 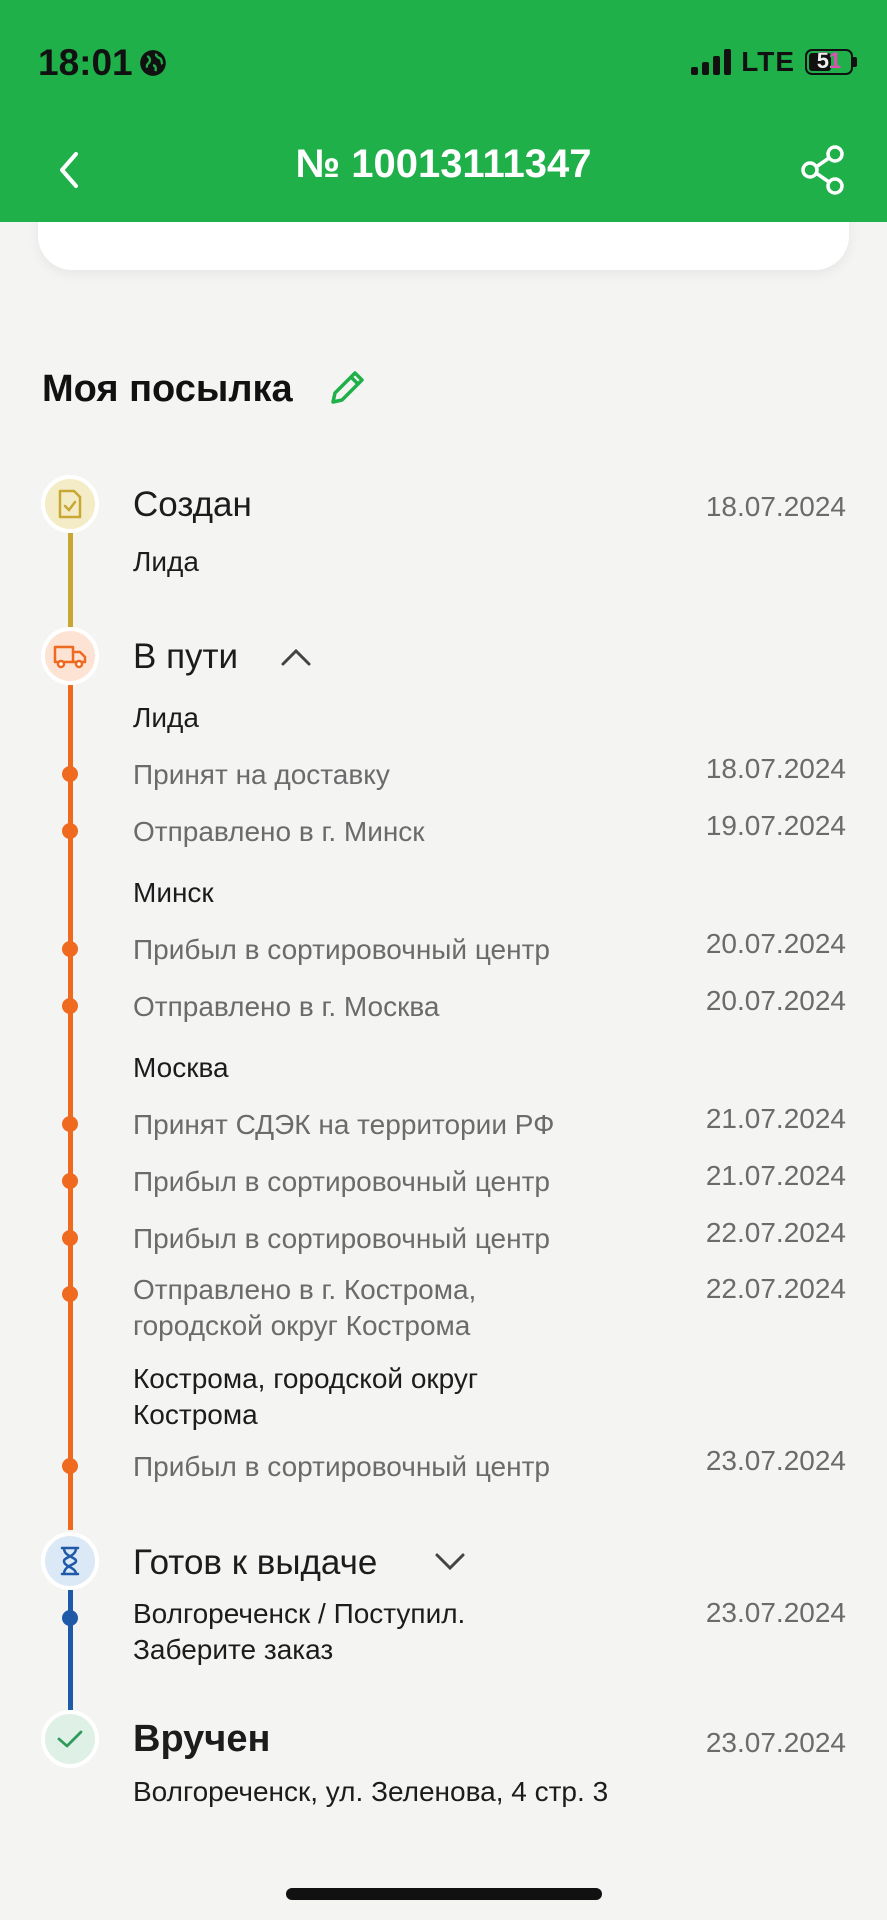 What do you see at coordinates (768, 61) in the screenshot?
I see `network-type: LTE` at bounding box center [768, 61].